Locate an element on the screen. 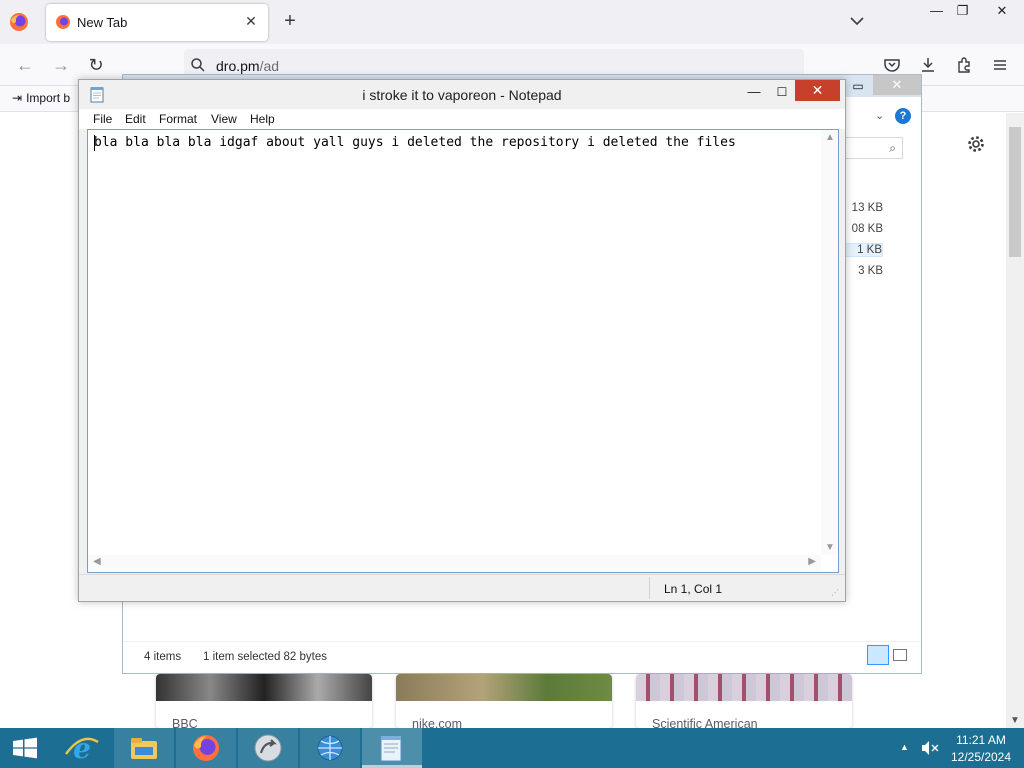 Image resolution: width=1024 pixels, height=768 pixels. page-scrollbar-thumb is located at coordinates (1015, 192).